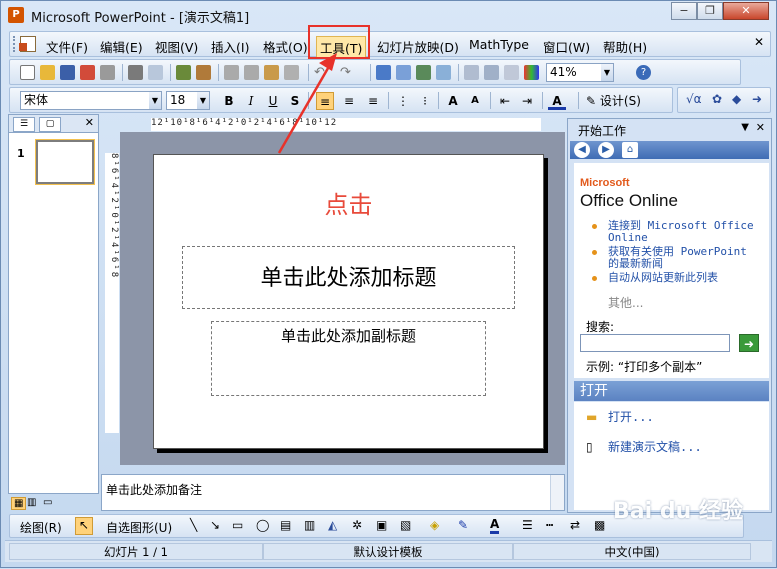 The width and height of the screenshot is (777, 569). I want to click on menu-view: 视图(V), so click(176, 46).